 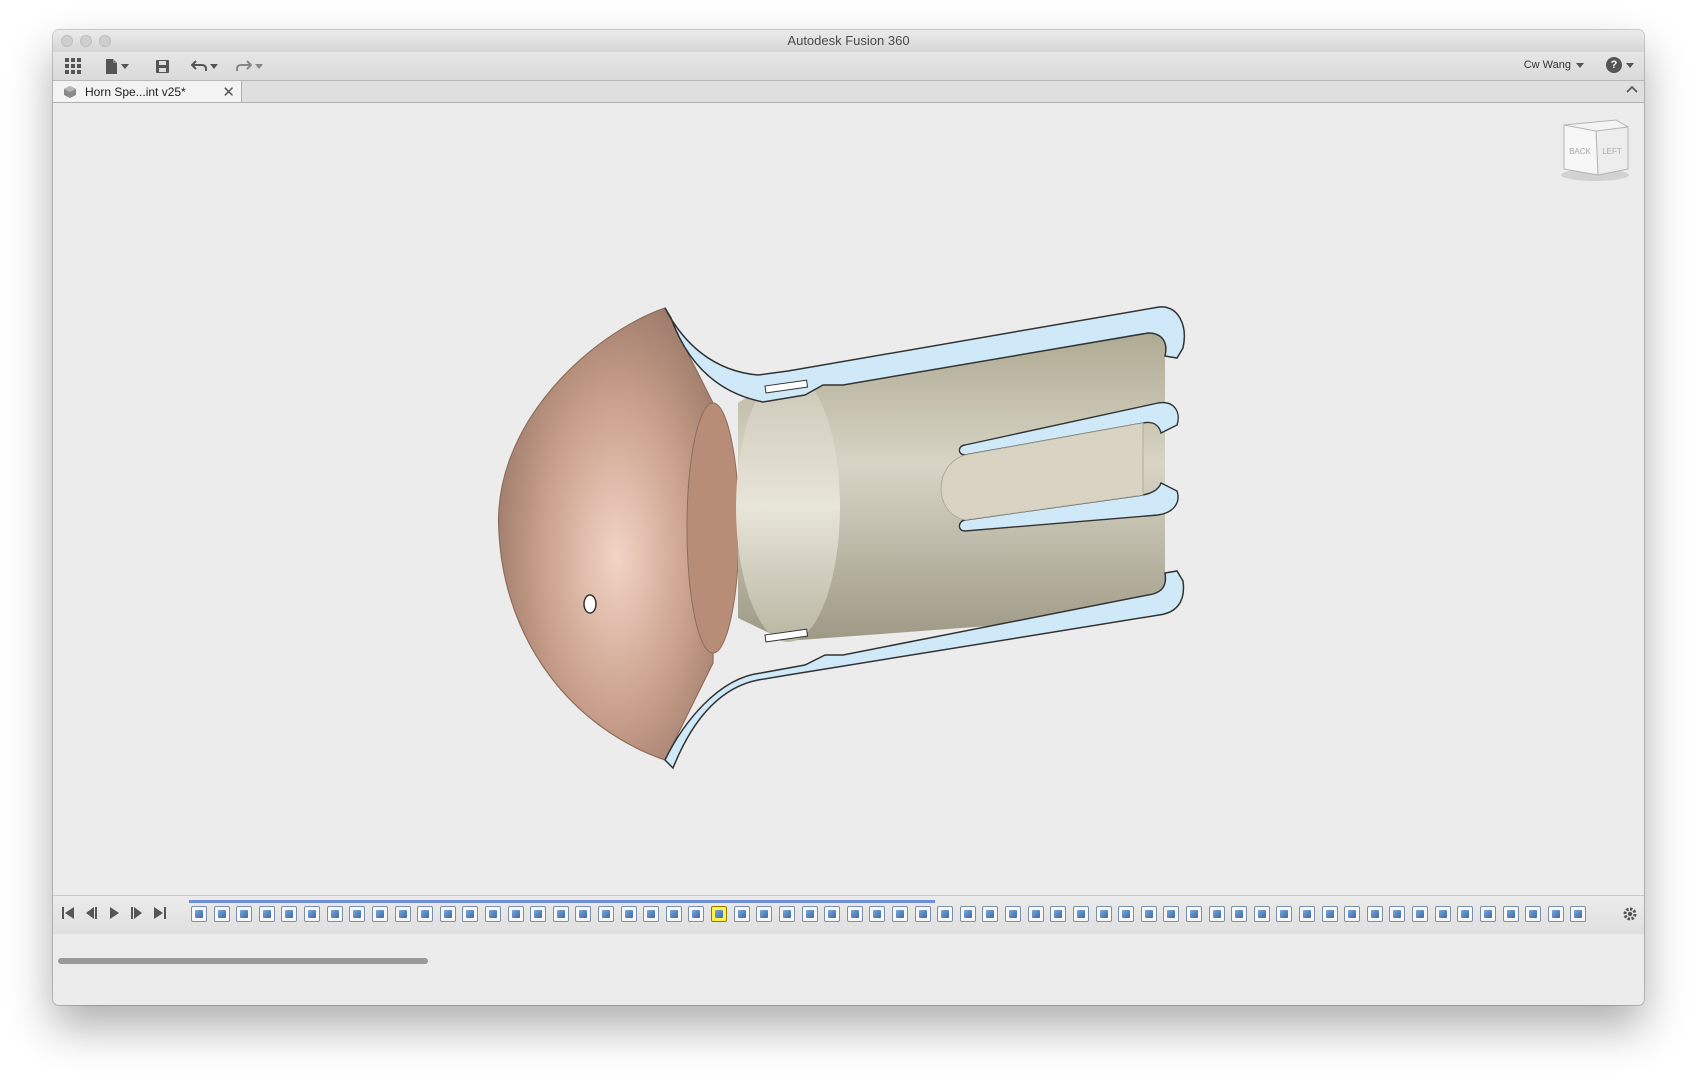 I want to click on grid-icon, so click(x=73, y=66).